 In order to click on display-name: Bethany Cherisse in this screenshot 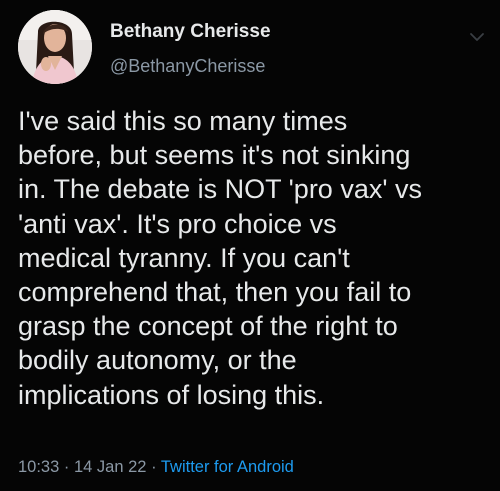, I will do `click(190, 32)`.